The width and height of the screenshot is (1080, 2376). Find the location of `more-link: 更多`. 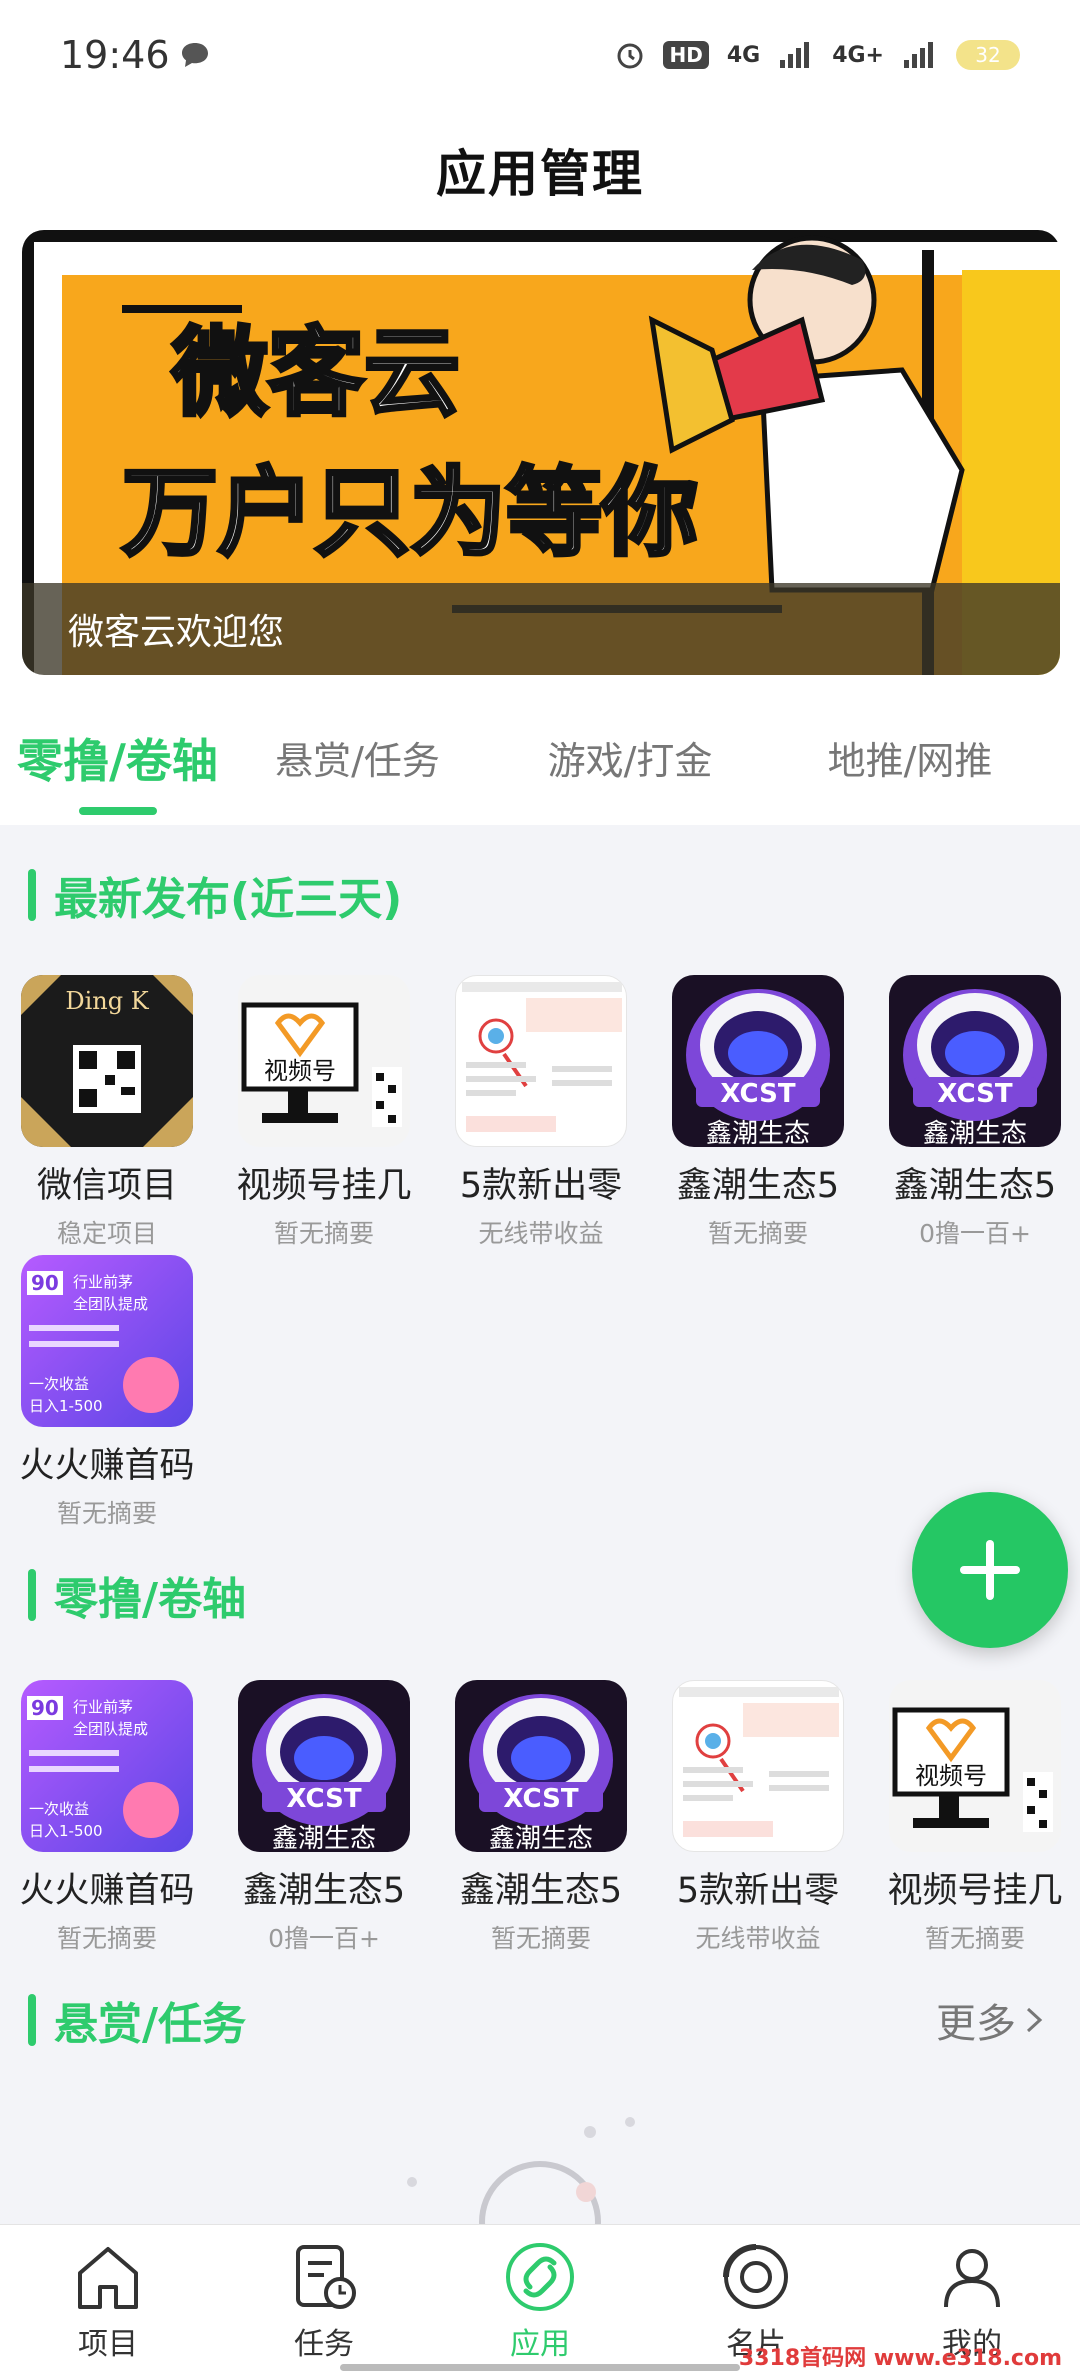

more-link: 更多 is located at coordinates (990, 2020).